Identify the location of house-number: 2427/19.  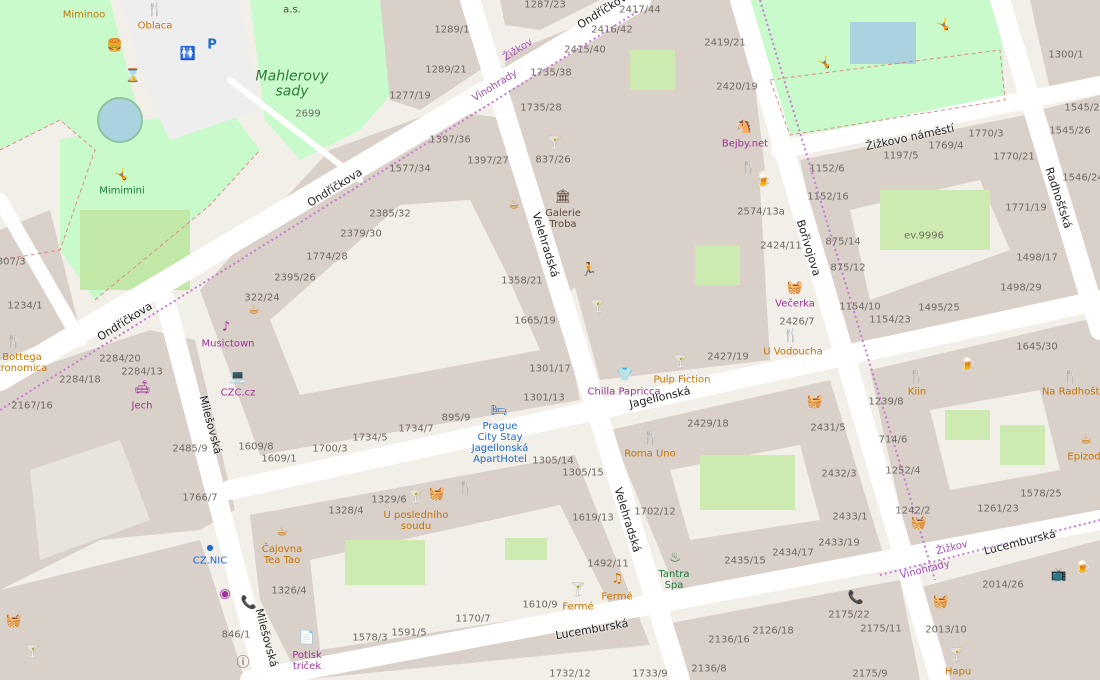
(728, 357).